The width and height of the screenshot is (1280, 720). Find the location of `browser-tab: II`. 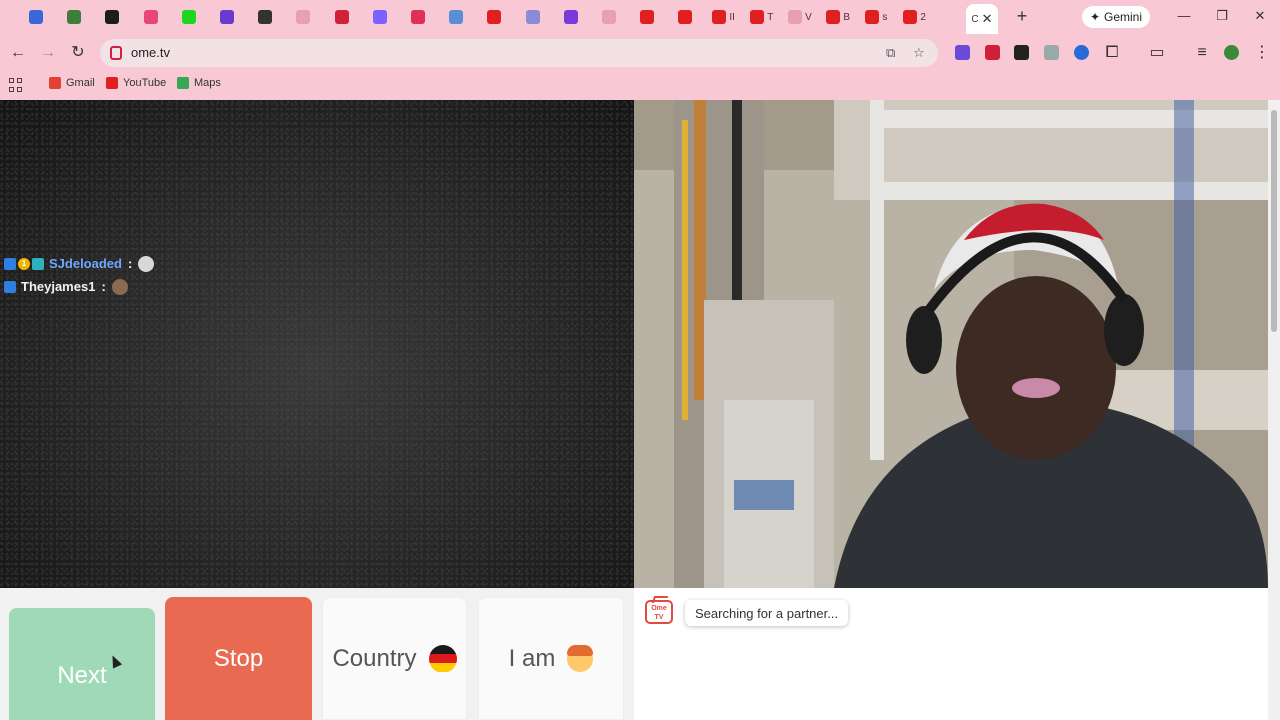

browser-tab: II is located at coordinates (724, 17).